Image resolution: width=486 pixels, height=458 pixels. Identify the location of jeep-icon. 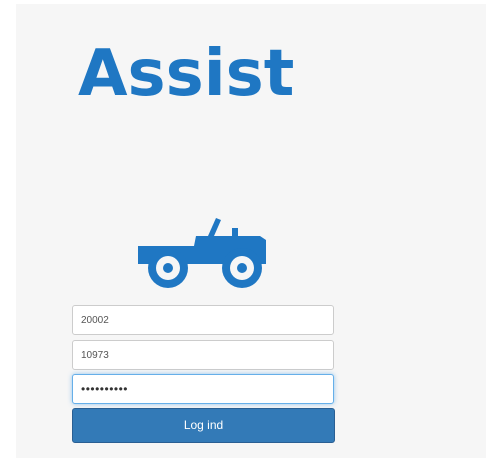
(202, 253).